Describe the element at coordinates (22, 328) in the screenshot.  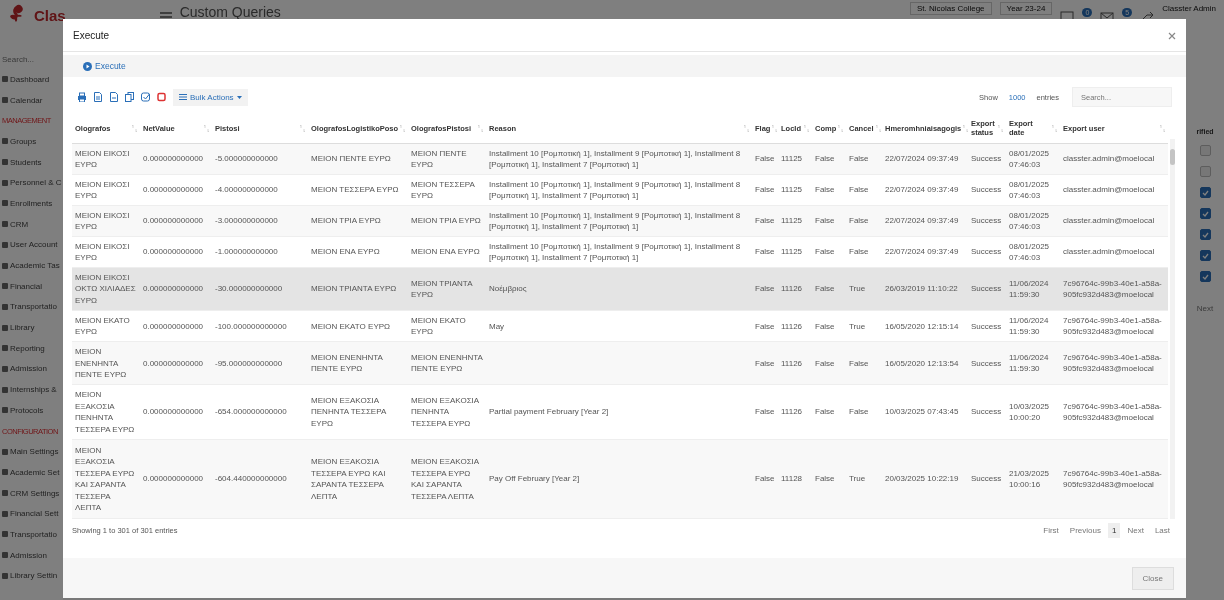
I see `sidebar-item: Library` at that location.